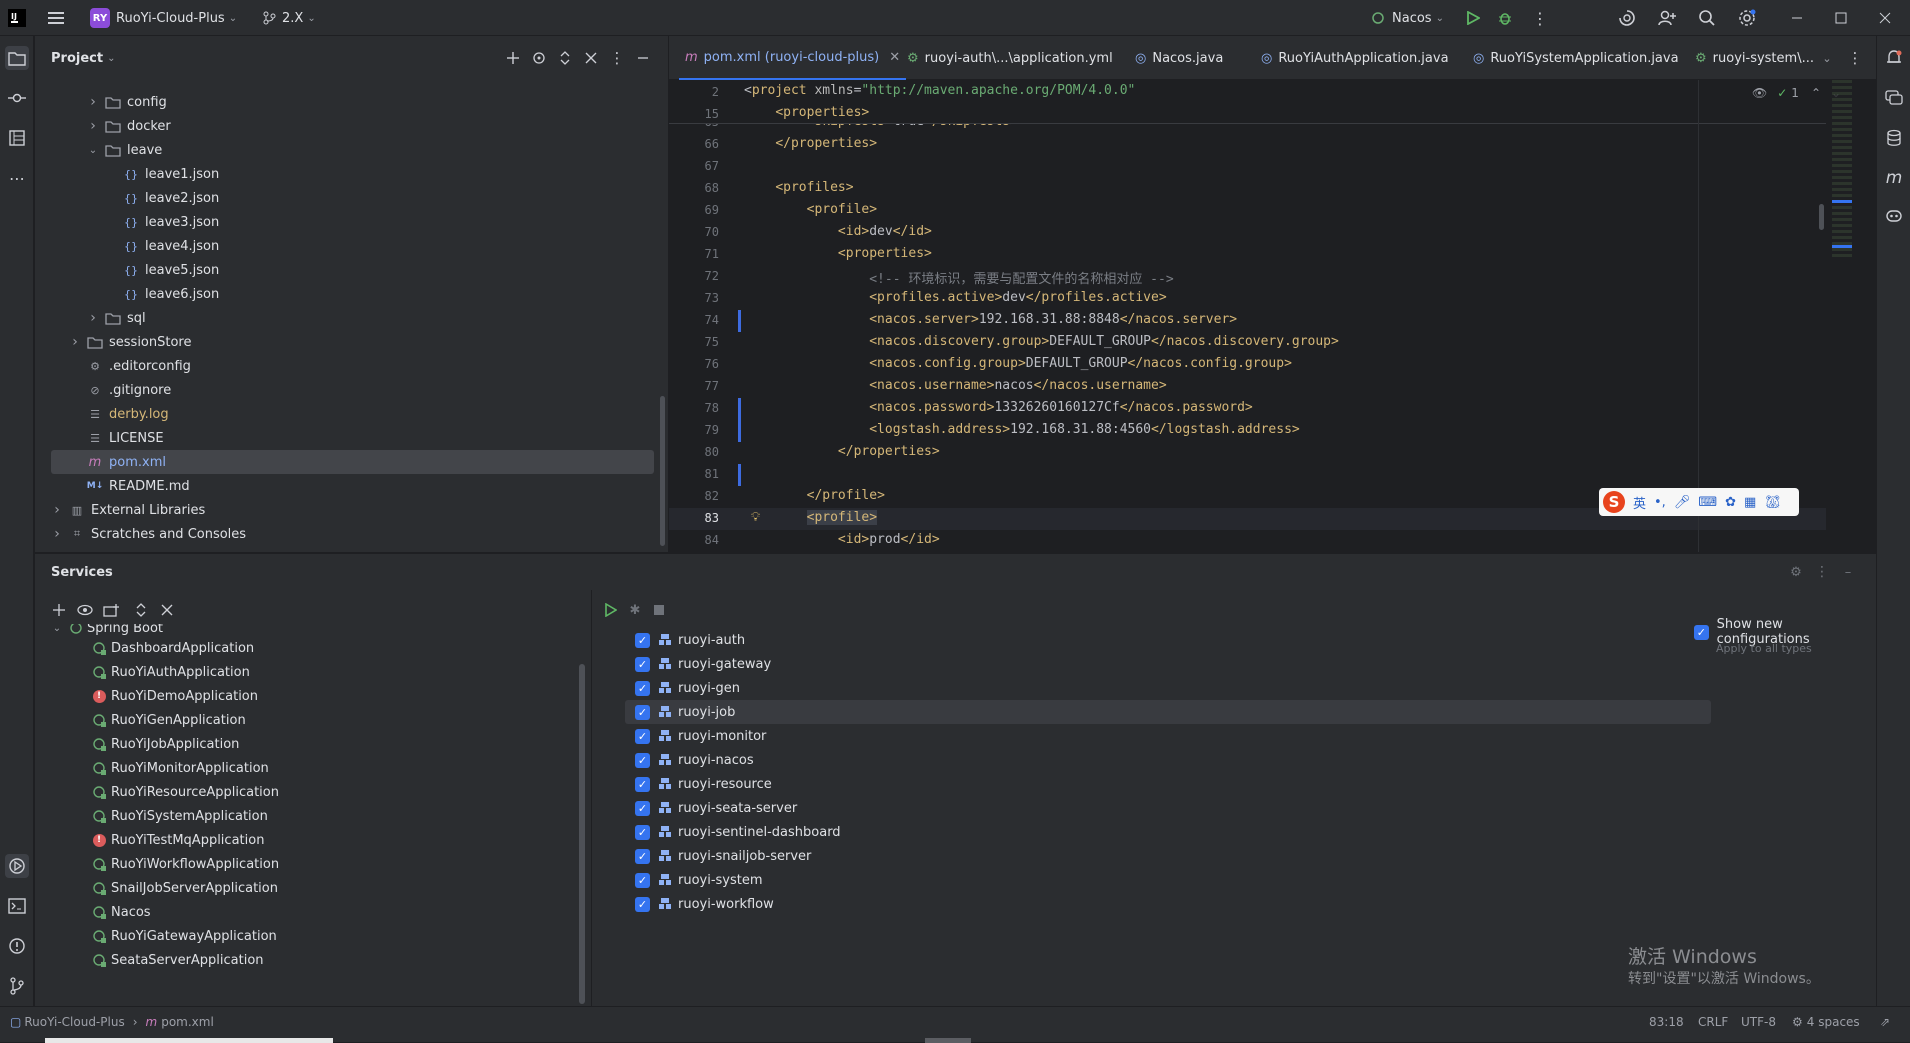 The height and width of the screenshot is (1043, 1910). Describe the element at coordinates (17, 866) in the screenshot. I see `services-tool-icon` at that location.